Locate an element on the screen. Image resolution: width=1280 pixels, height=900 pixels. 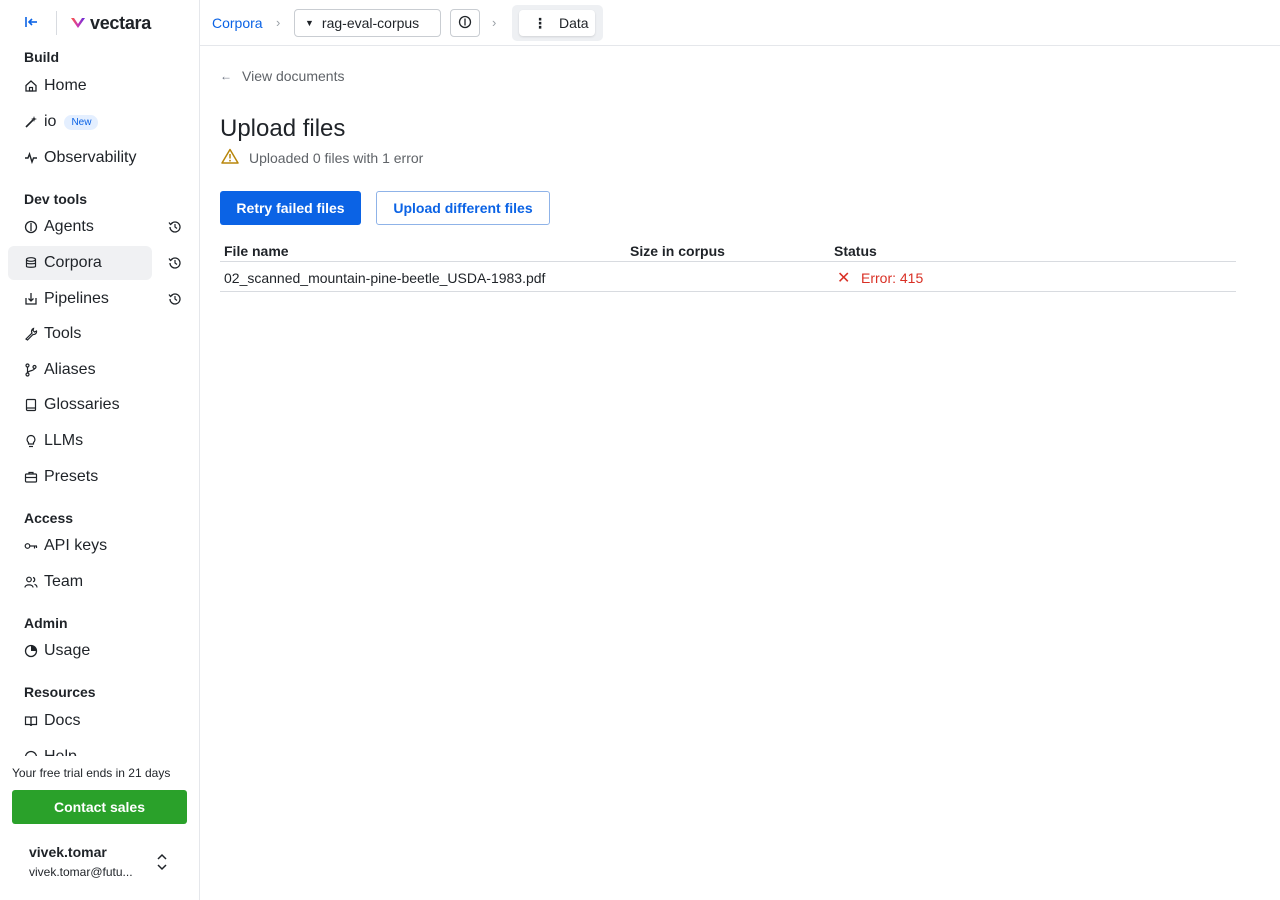
sidebar-item-corpora: Corpora is located at coordinates (80, 263).